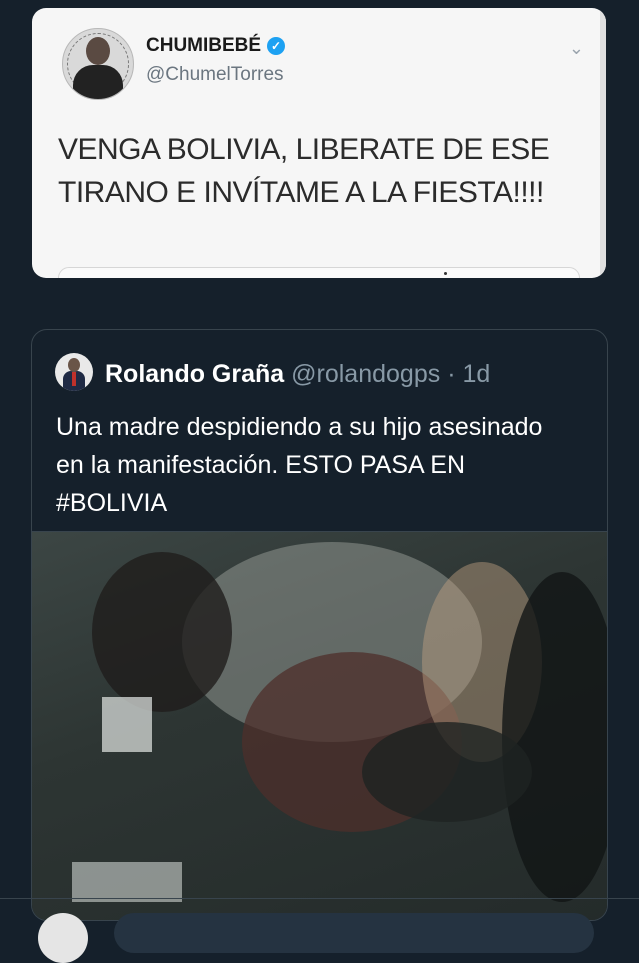 This screenshot has height=963, width=639. What do you see at coordinates (476, 374) in the screenshot?
I see `timestamp: 1d` at bounding box center [476, 374].